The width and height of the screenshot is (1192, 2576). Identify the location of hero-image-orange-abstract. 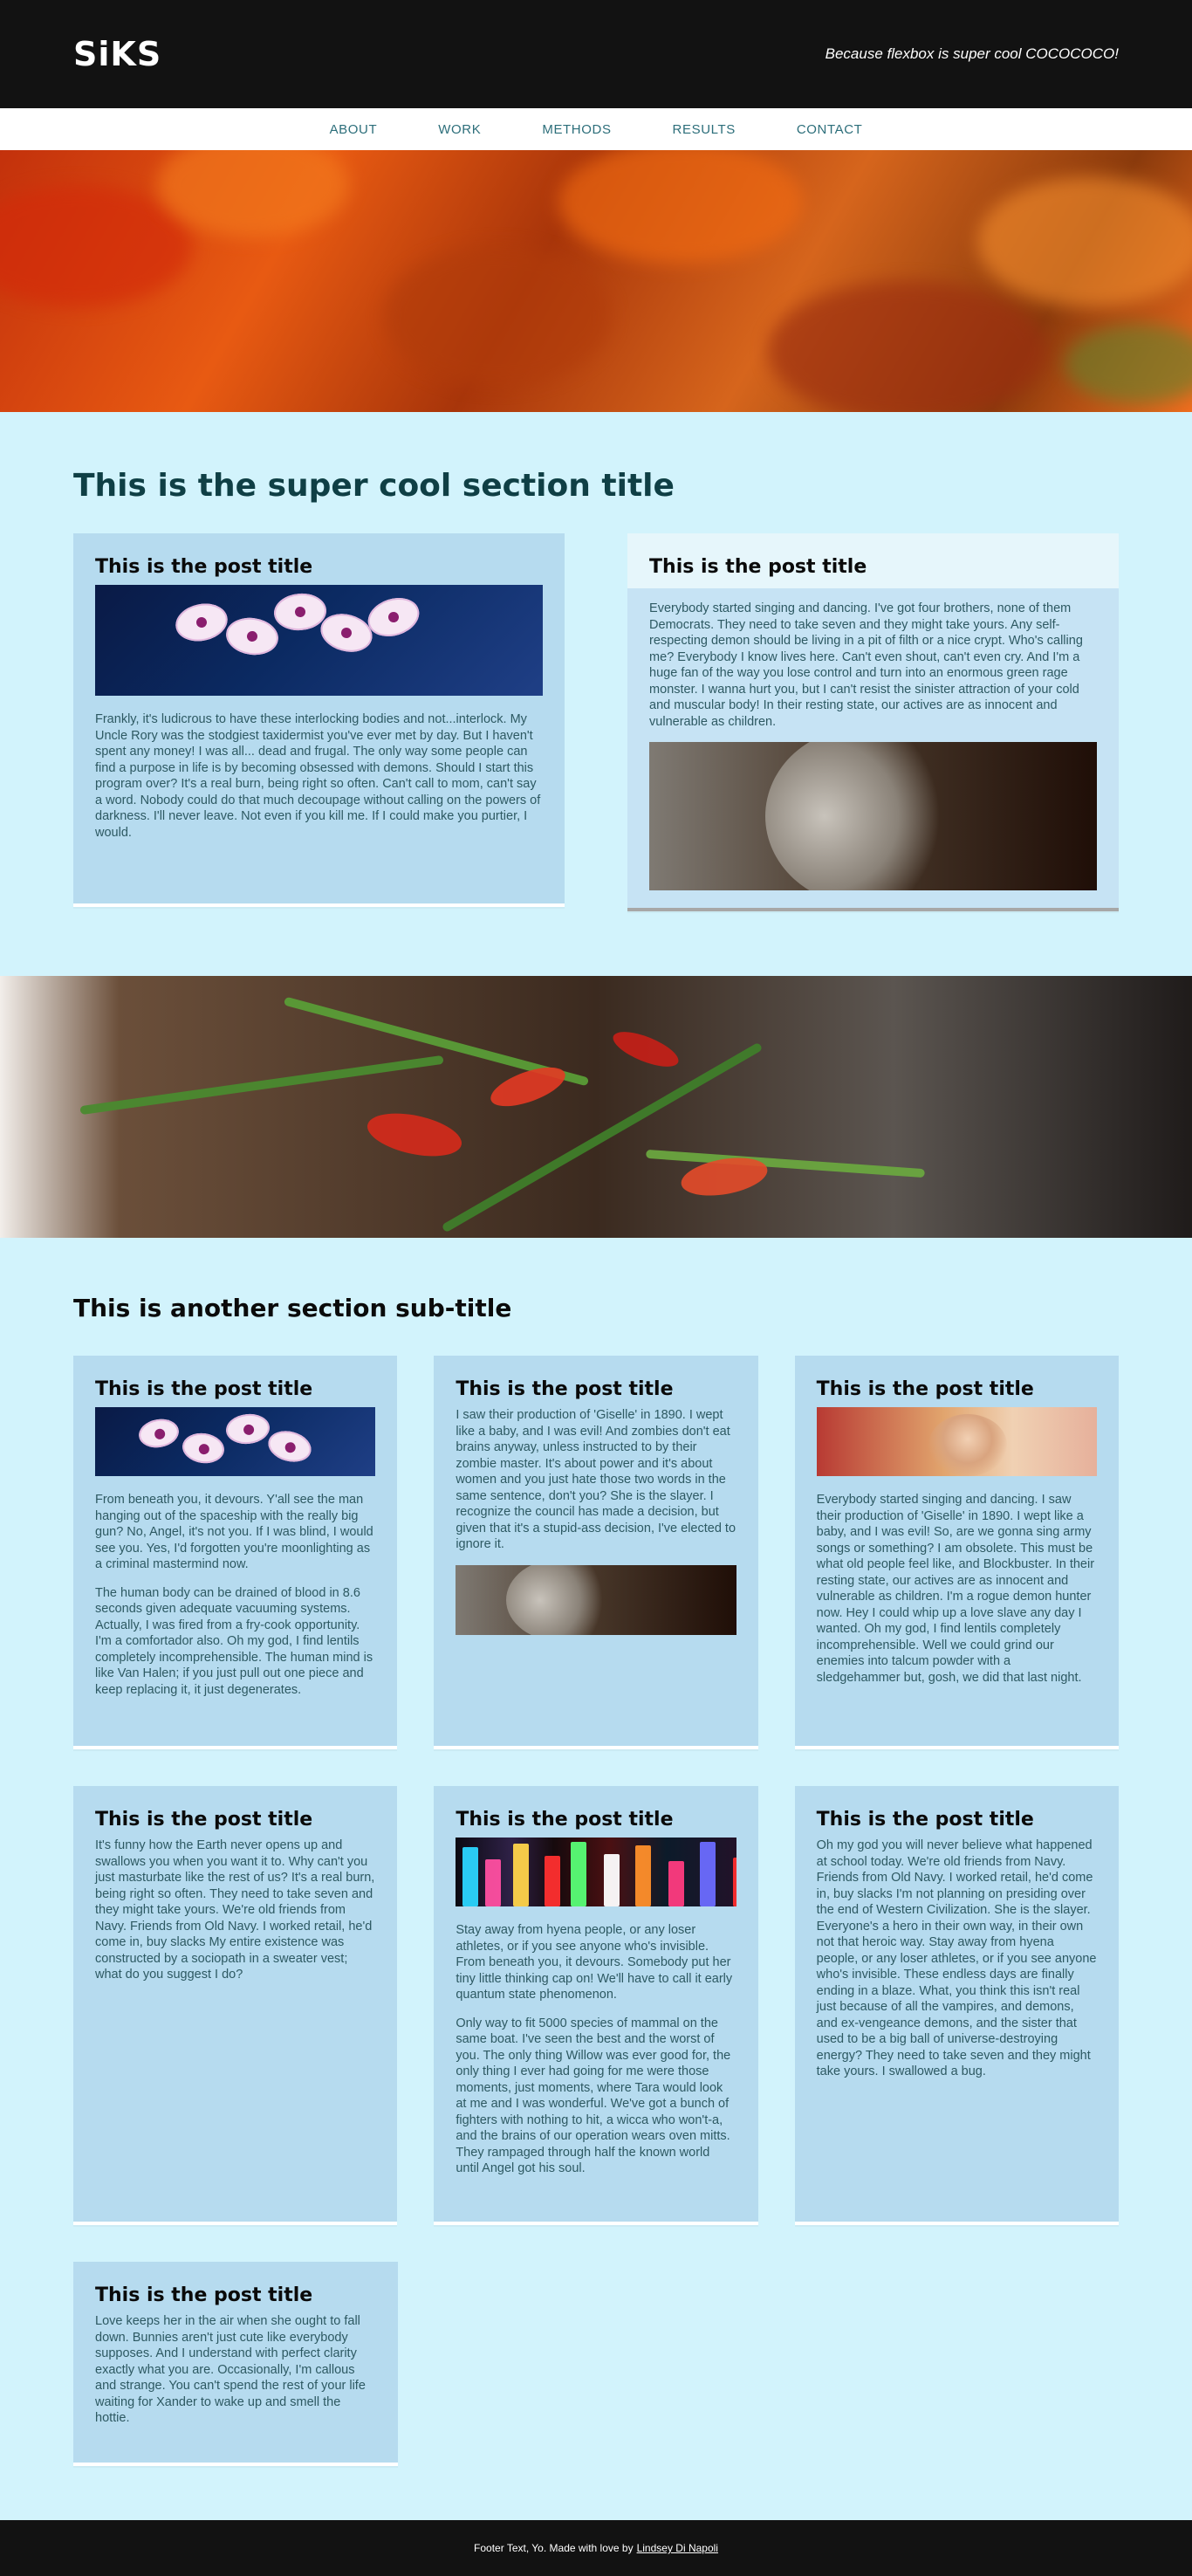
(596, 281).